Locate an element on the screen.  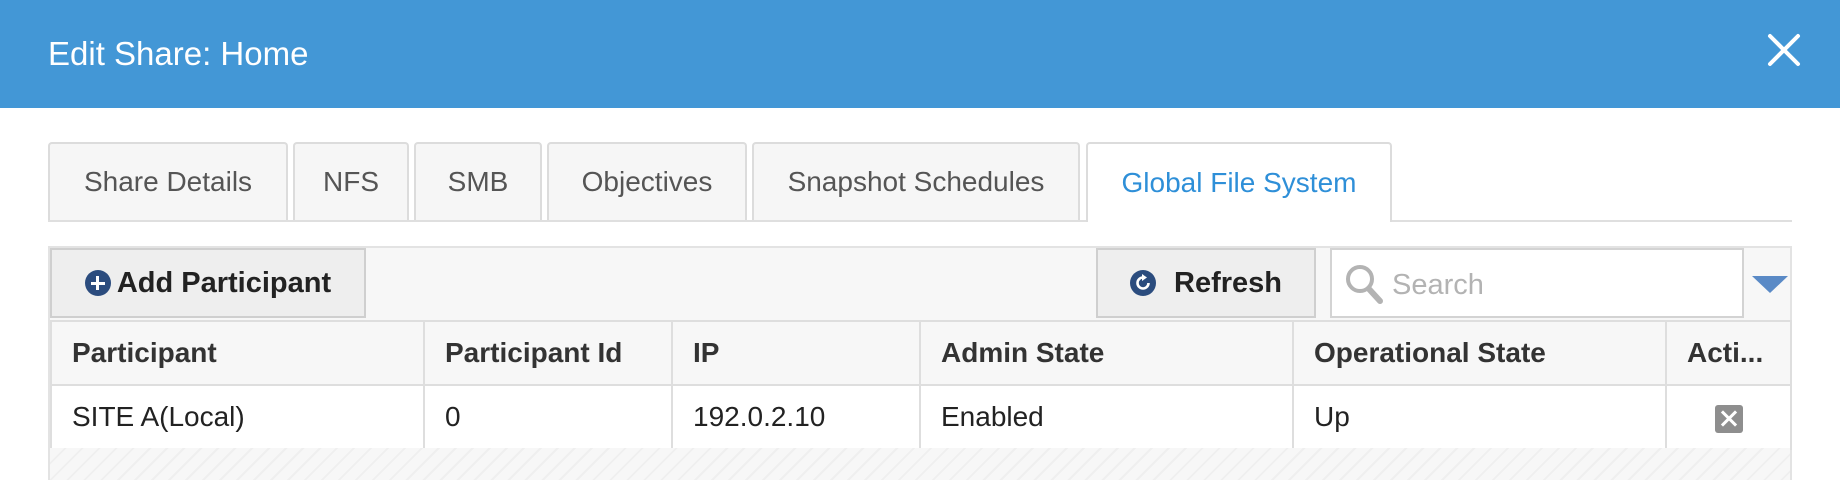
triangle-down-icon is located at coordinates (1770, 284).